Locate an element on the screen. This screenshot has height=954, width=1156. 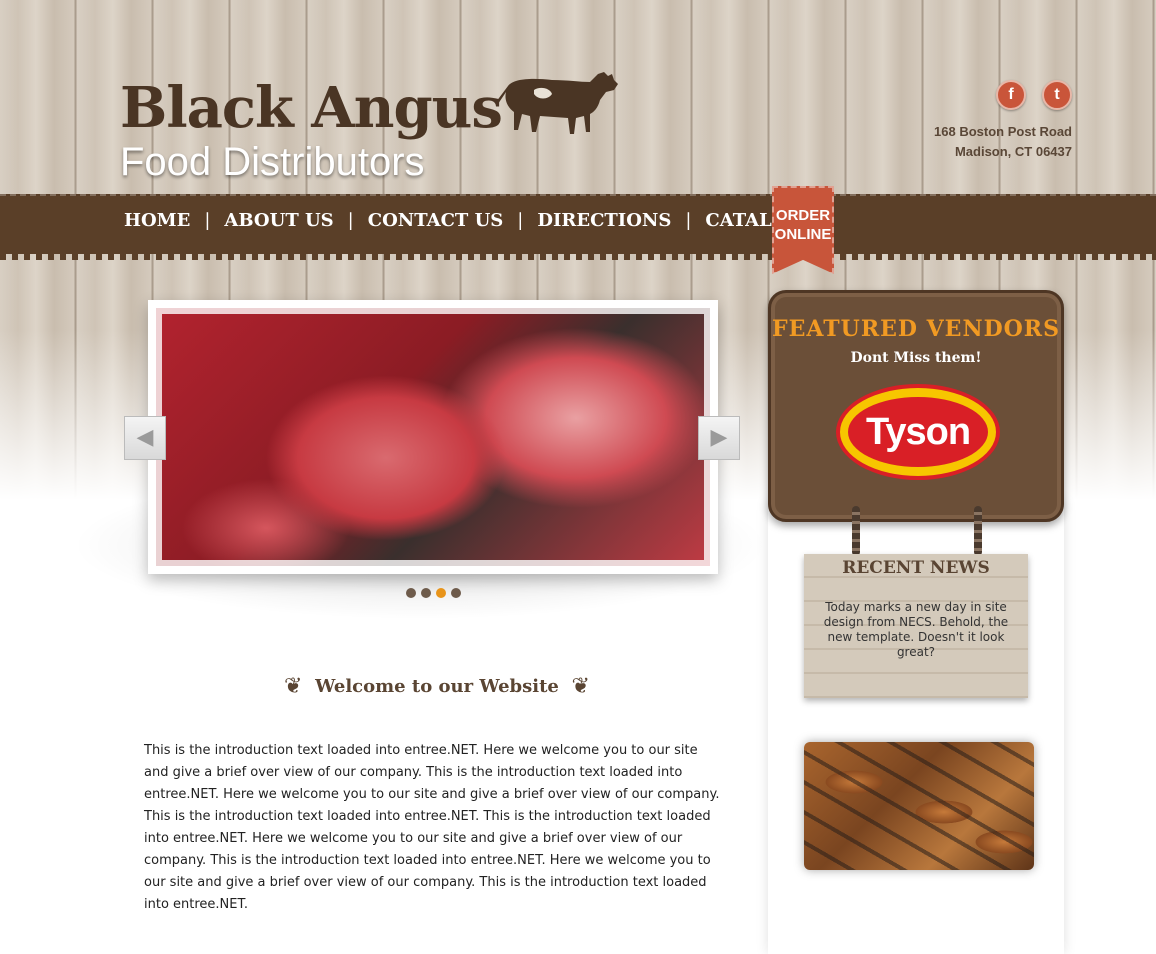
chain-right is located at coordinates (978, 531).